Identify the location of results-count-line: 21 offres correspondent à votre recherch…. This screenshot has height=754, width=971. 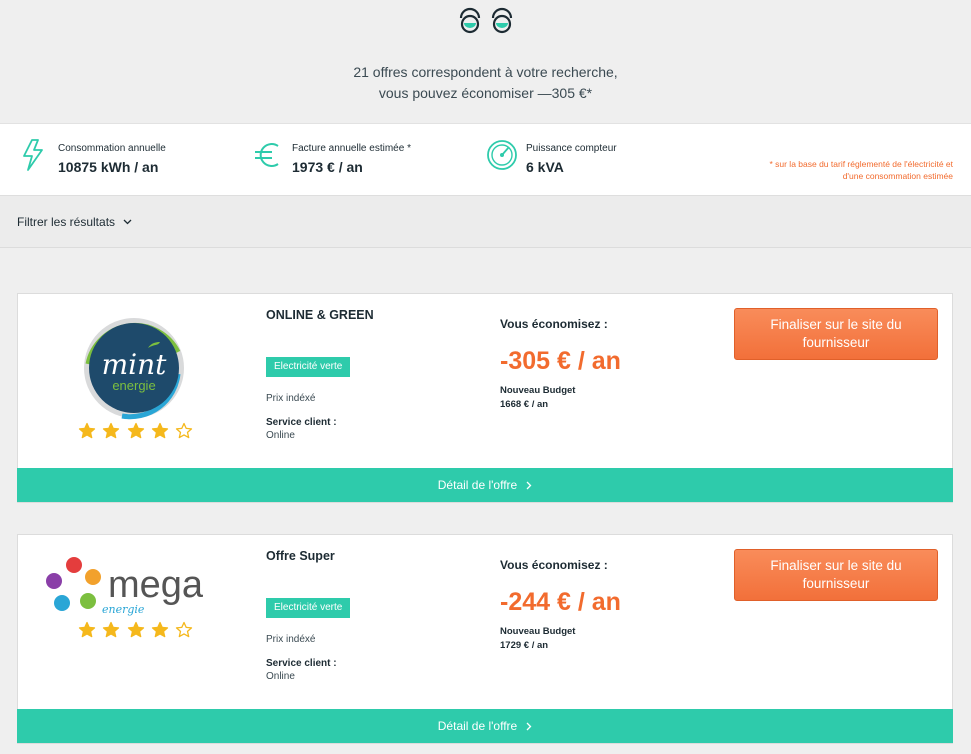
(485, 72).